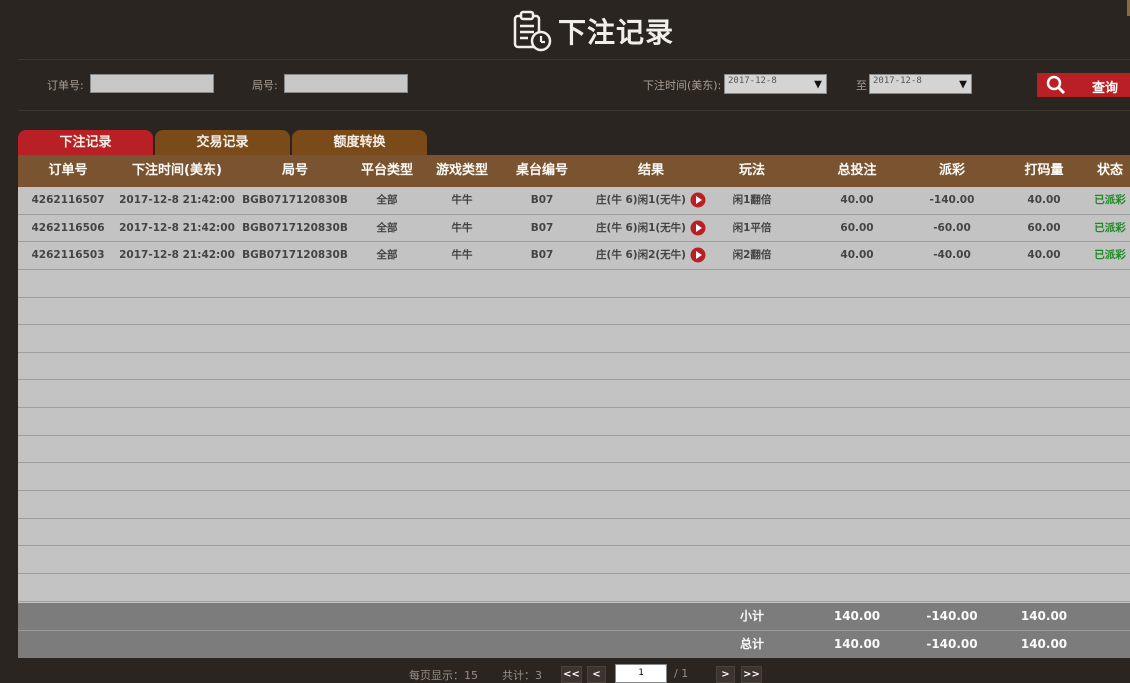 This screenshot has height=683, width=1130. I want to click on cell-play: 闲2翻倍, so click(752, 255).